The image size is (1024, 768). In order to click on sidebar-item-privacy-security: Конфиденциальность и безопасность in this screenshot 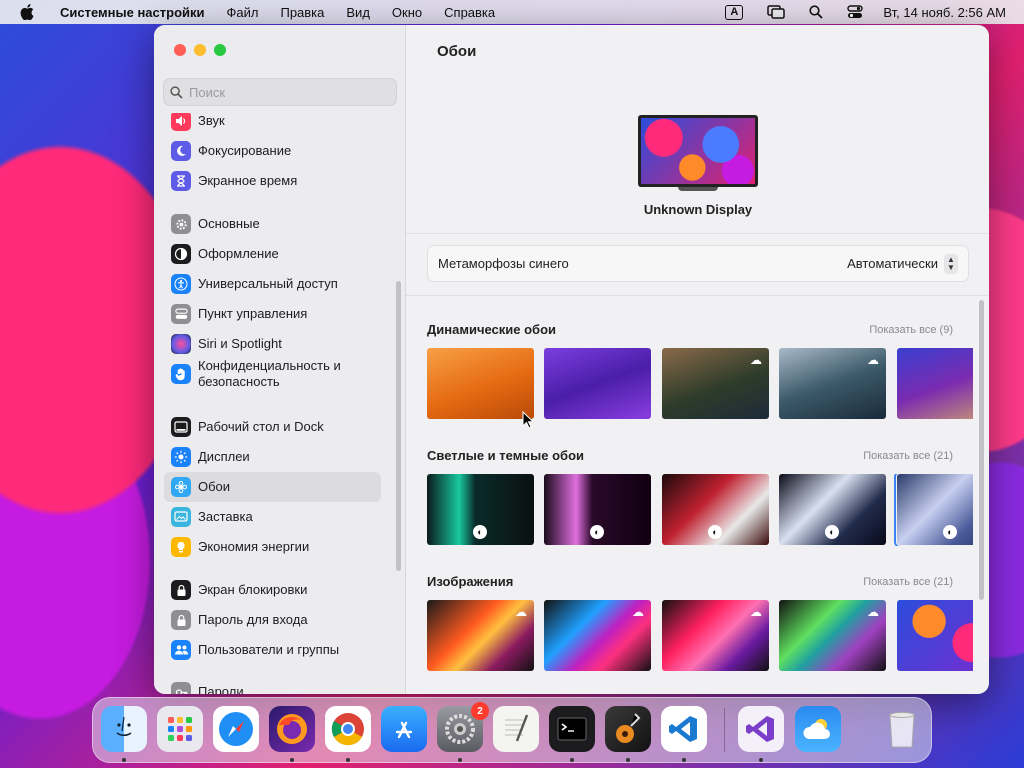, I will do `click(272, 374)`.